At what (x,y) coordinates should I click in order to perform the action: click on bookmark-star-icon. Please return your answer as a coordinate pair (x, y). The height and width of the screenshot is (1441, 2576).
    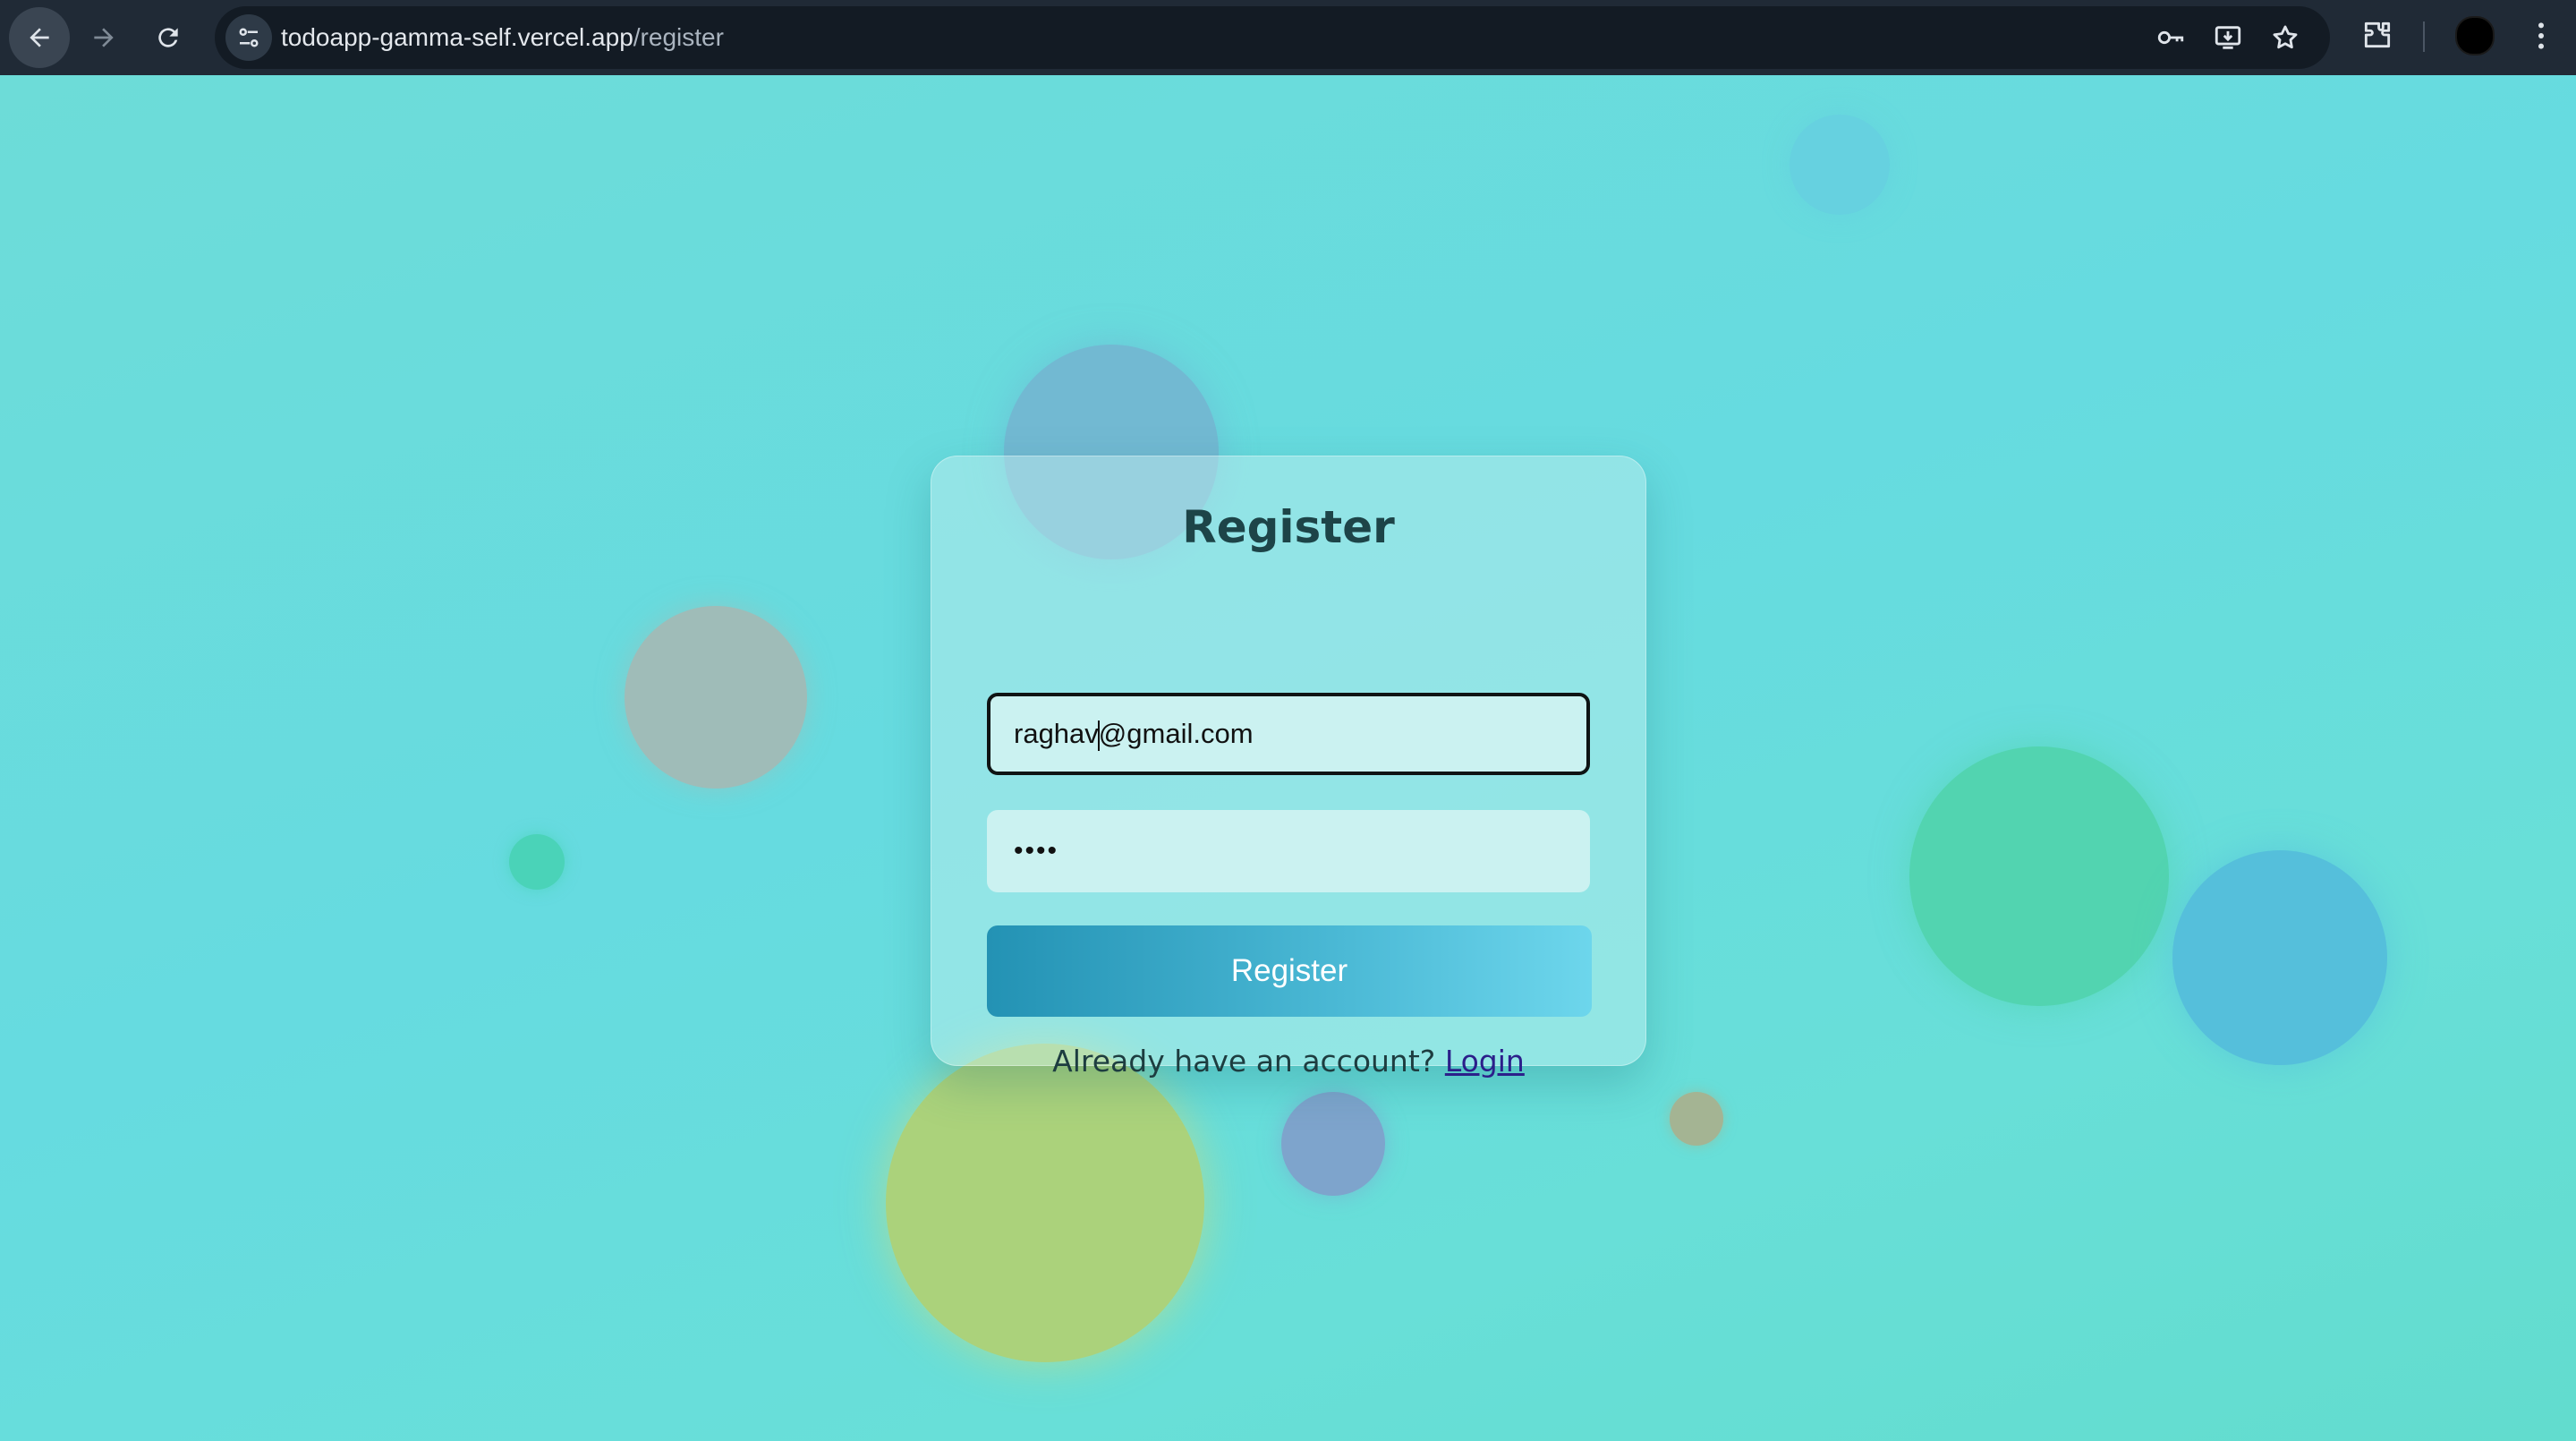
    Looking at the image, I should click on (2285, 37).